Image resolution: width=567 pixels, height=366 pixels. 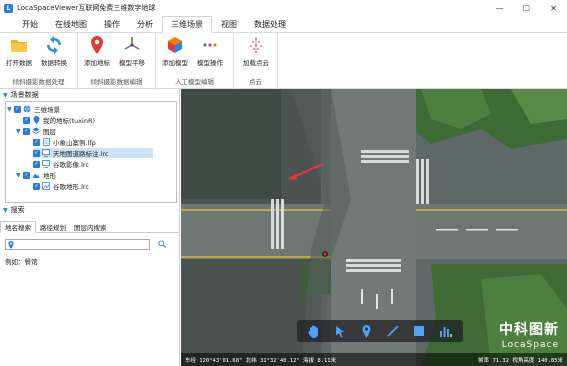 I want to click on search-button, so click(x=162, y=244).